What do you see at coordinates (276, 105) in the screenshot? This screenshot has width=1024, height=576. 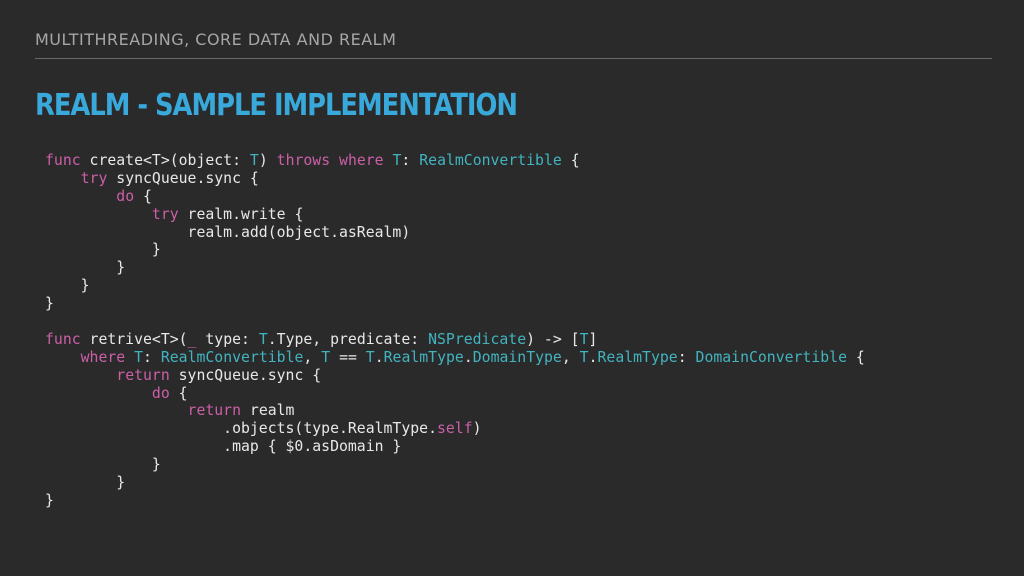 I see `slide-title: REALM - SAMPLE IMPLEMENTATION` at bounding box center [276, 105].